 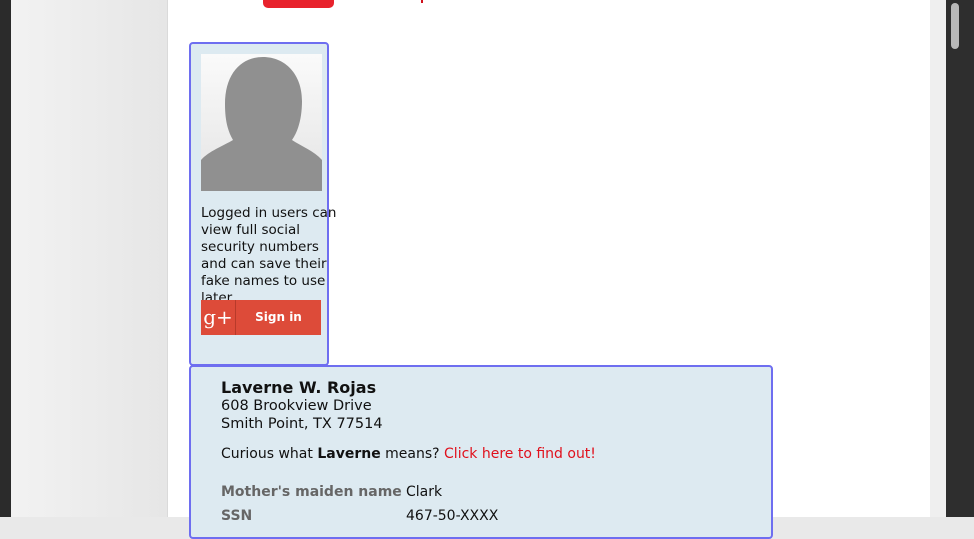 I want to click on google-plus-signin-button: g+ Sign in, so click(x=261, y=317).